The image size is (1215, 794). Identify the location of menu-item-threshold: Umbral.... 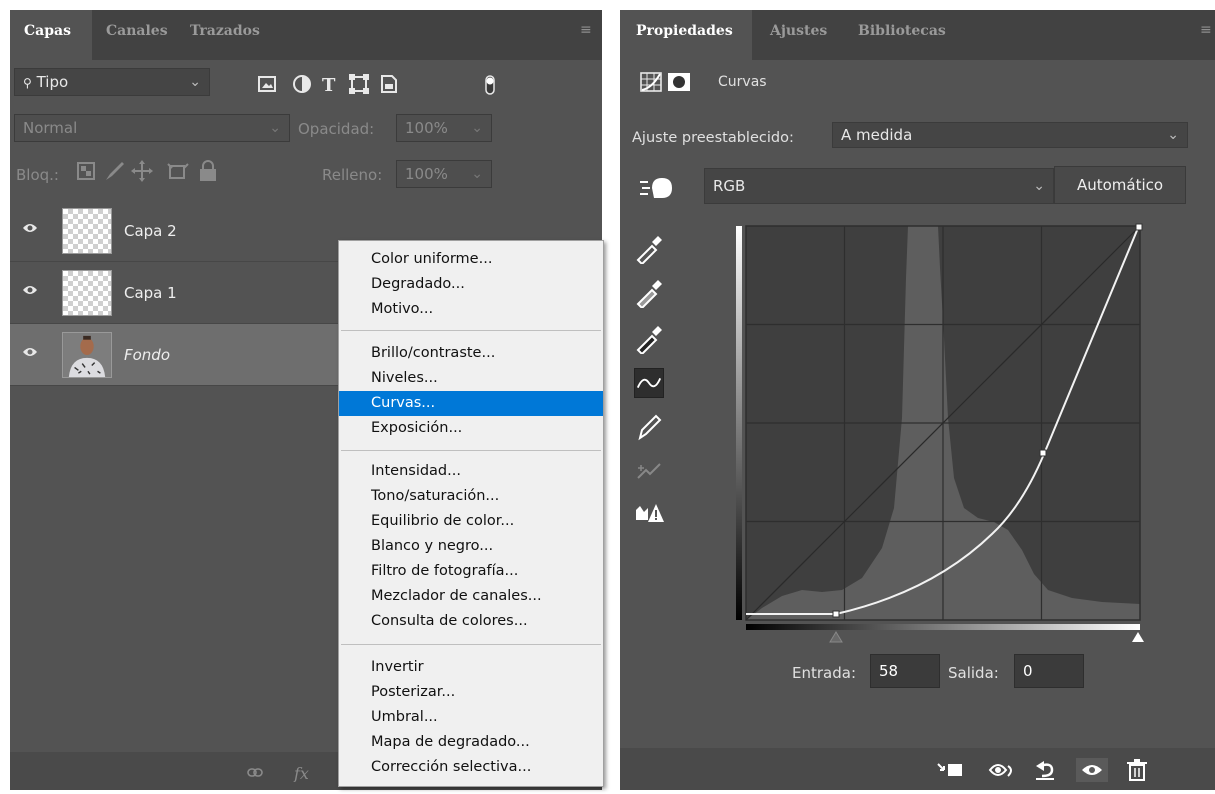
(471, 717).